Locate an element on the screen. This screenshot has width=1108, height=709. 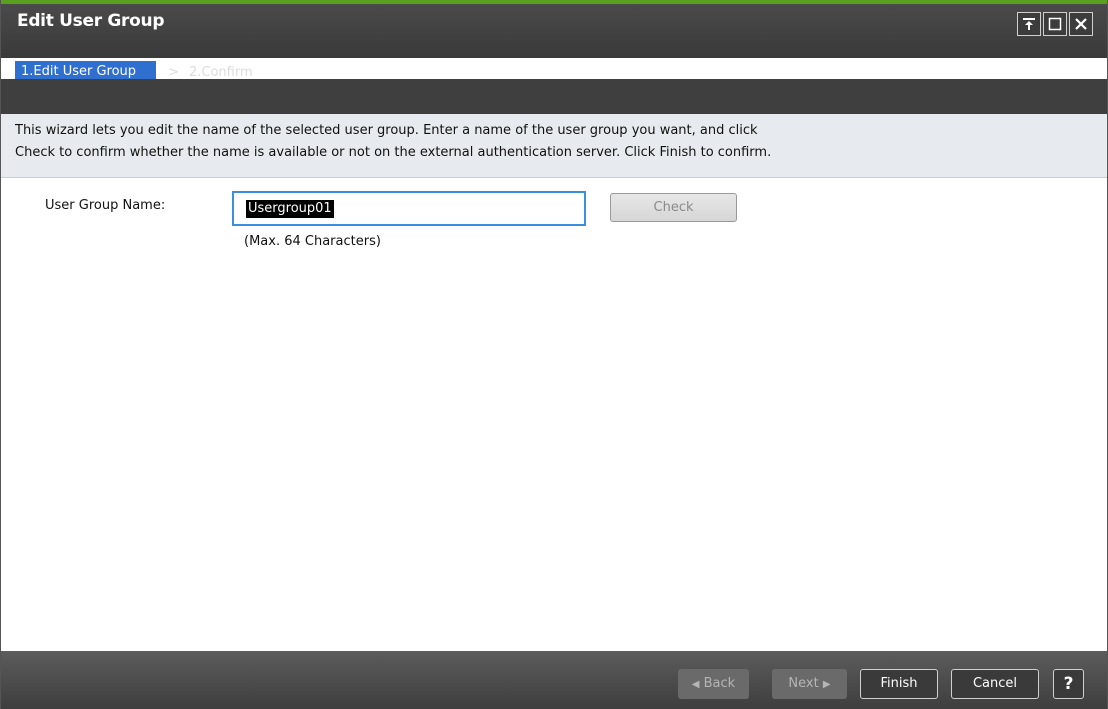
close-icon is located at coordinates (1081, 24).